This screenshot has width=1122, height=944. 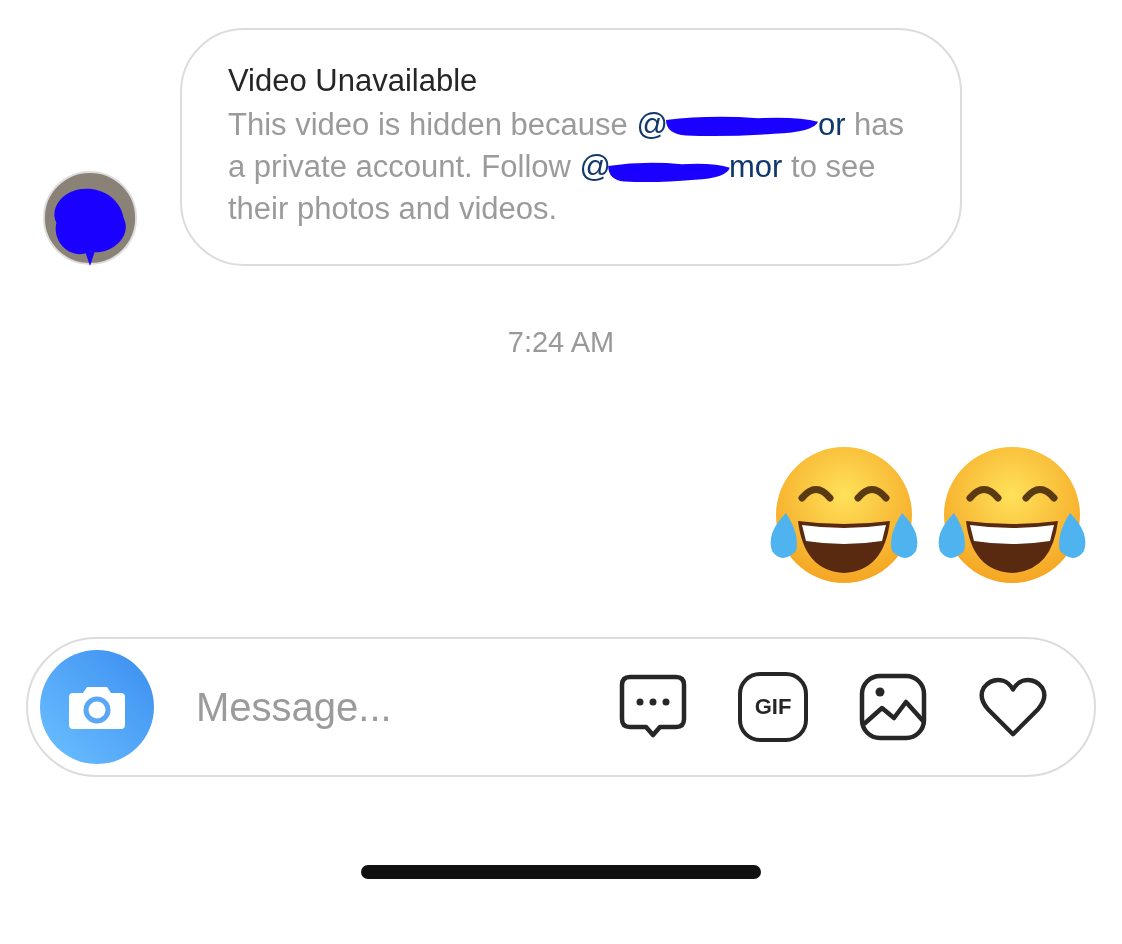 What do you see at coordinates (893, 707) in the screenshot?
I see `image-icon` at bounding box center [893, 707].